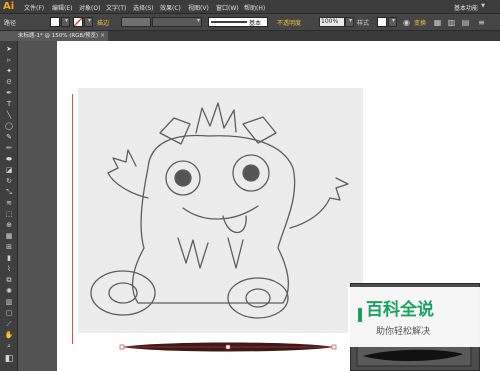  I want to click on type-tool-icon: T, so click(9, 104).